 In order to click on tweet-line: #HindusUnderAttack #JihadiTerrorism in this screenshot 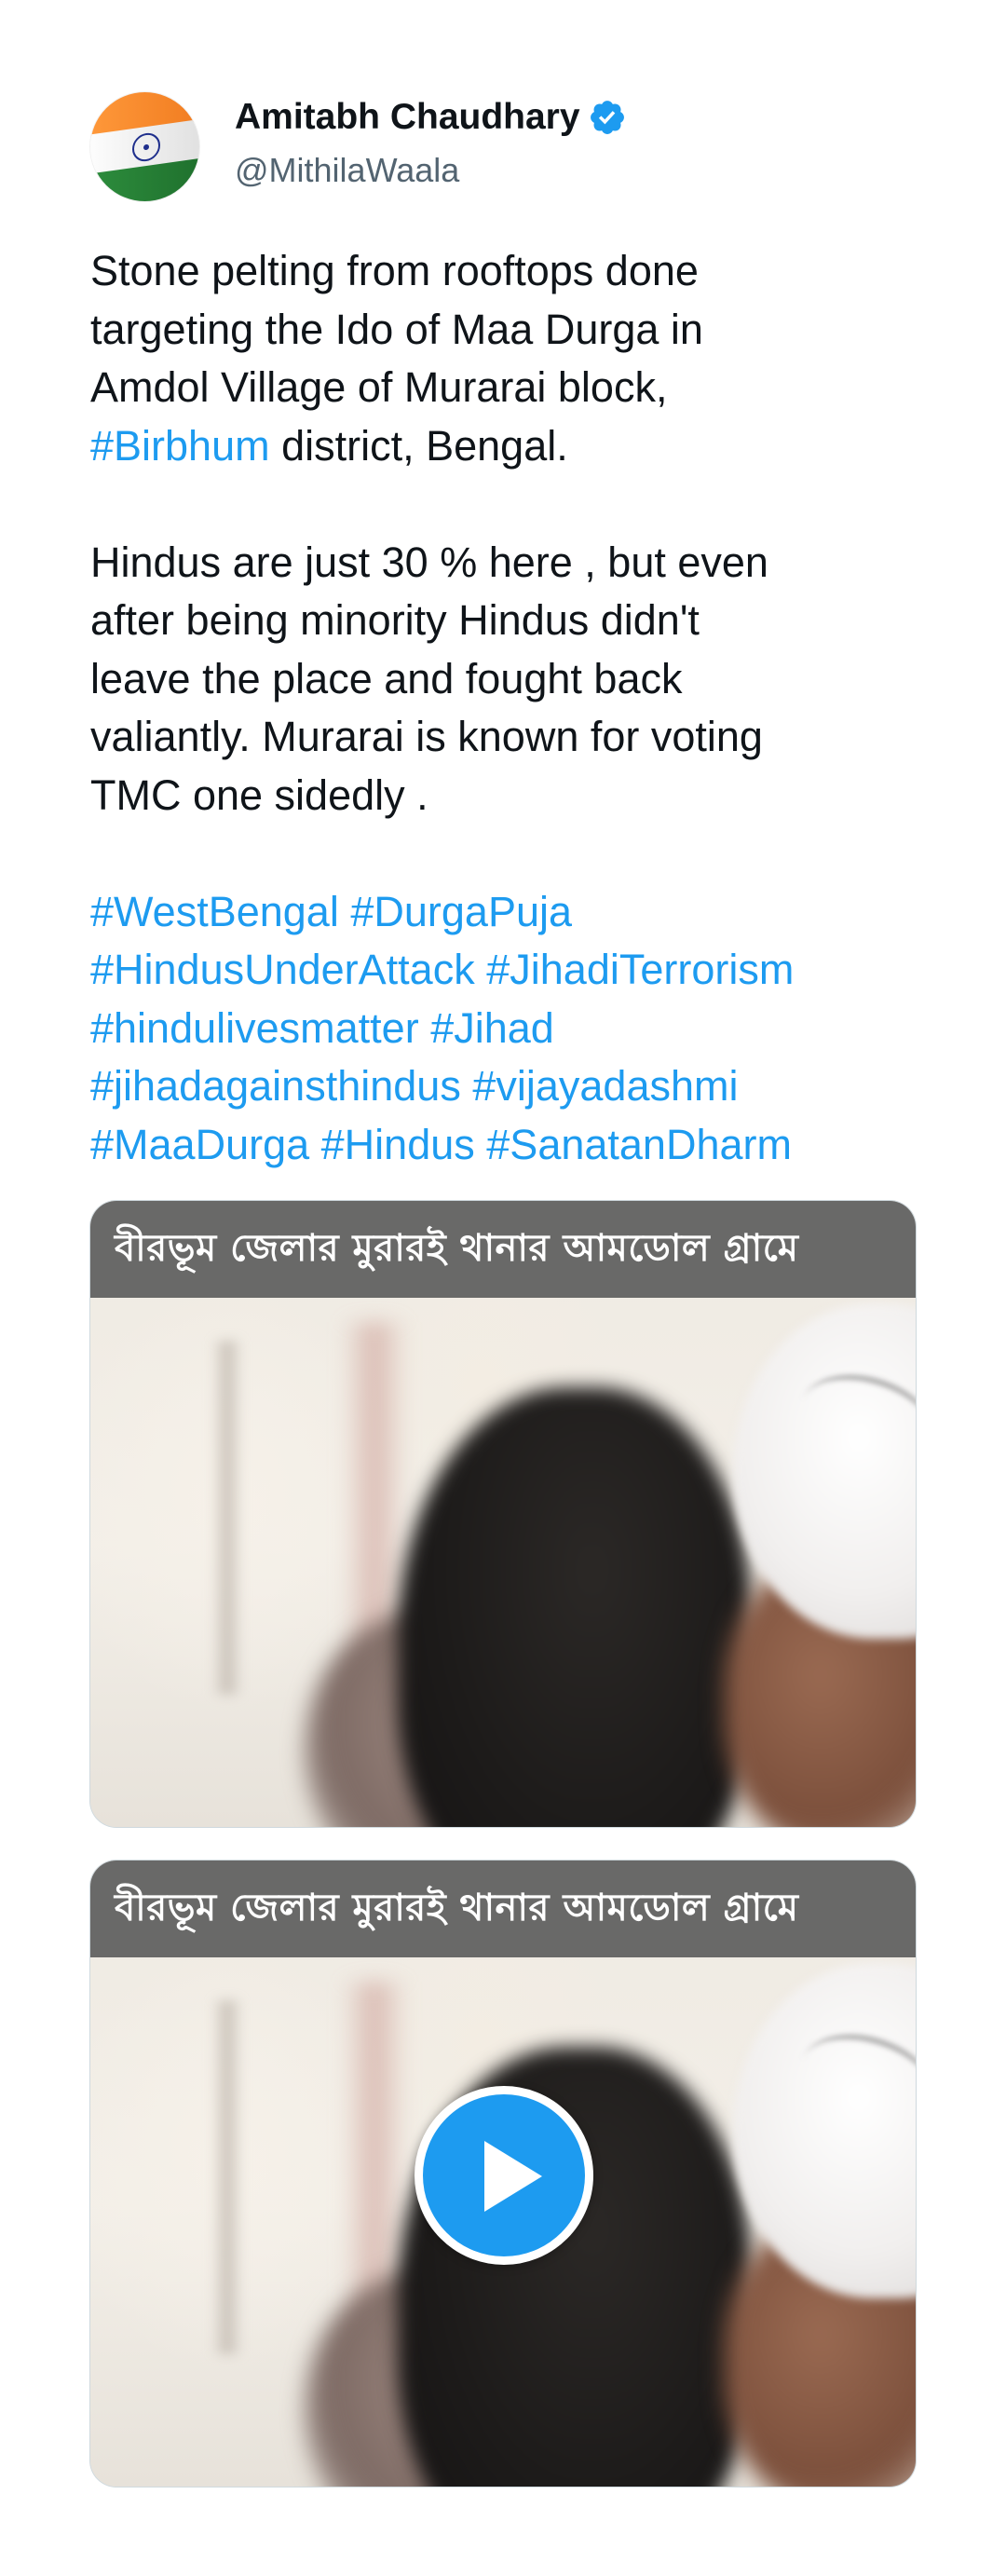, I will do `click(523, 970)`.